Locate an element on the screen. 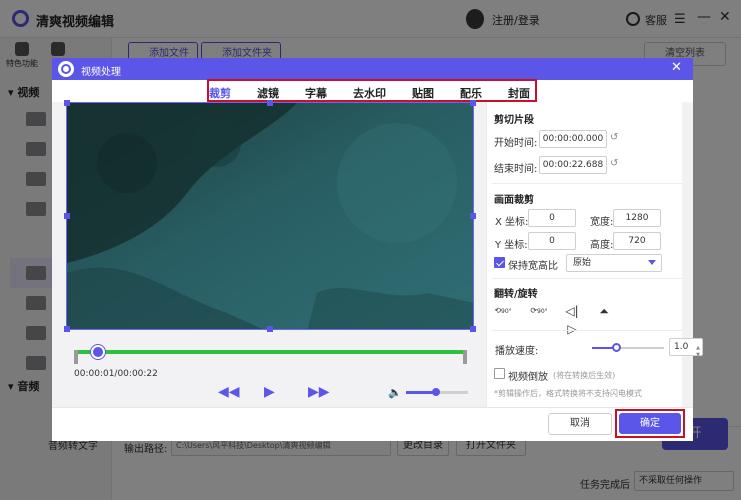 The height and width of the screenshot is (500, 741). play-icon: ▶ is located at coordinates (269, 392).